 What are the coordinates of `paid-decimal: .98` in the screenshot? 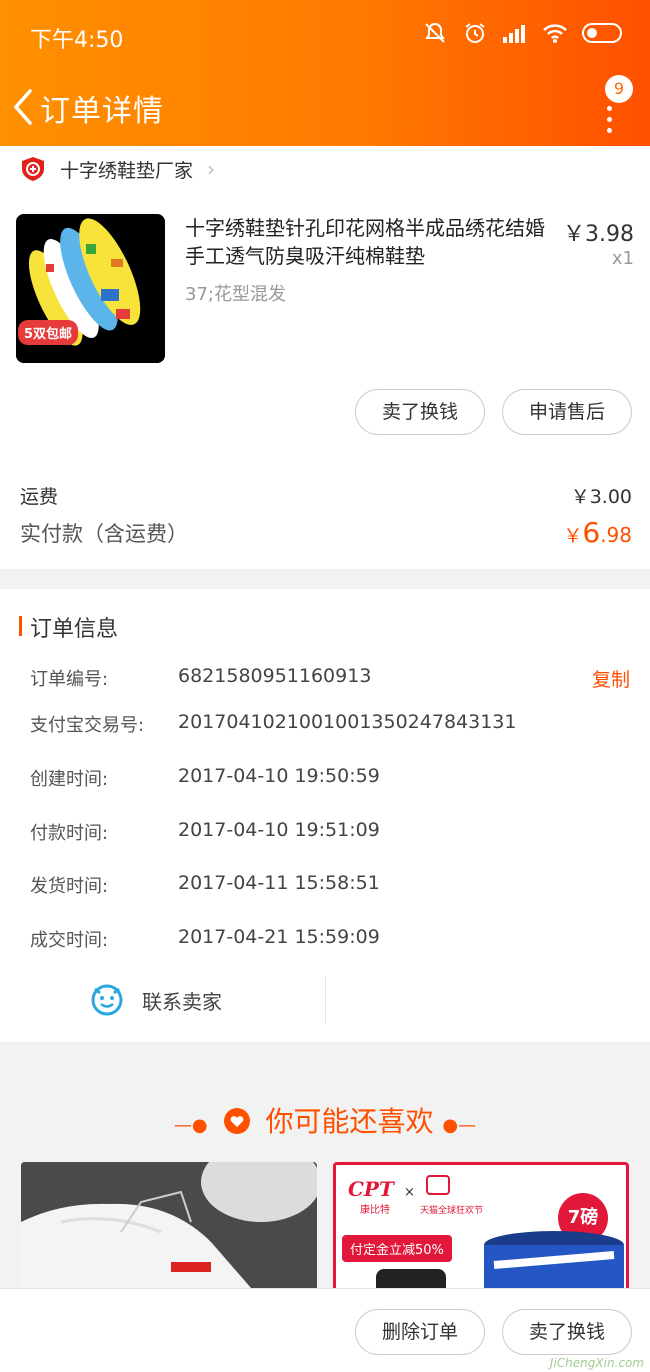 It's located at (616, 535).